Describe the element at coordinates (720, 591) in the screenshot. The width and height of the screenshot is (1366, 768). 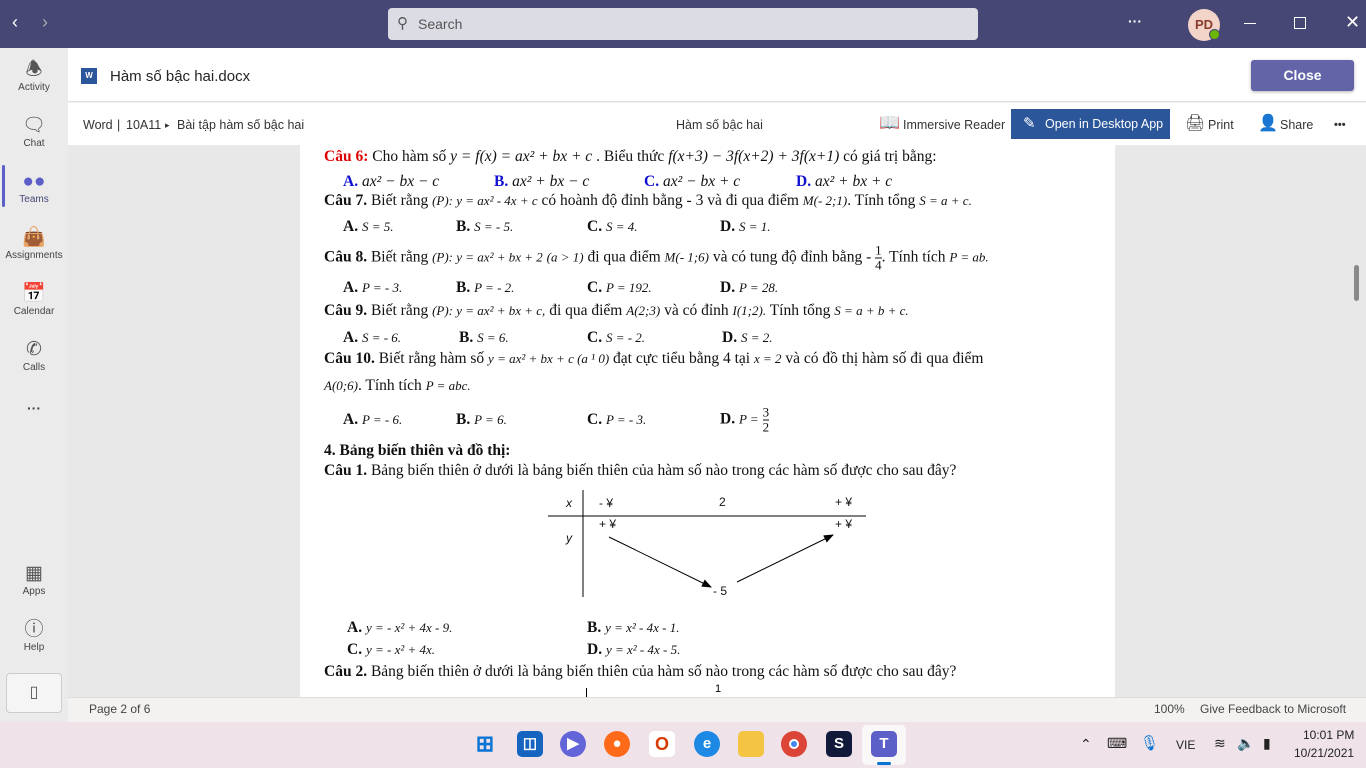
I see `y-min: - 5` at that location.